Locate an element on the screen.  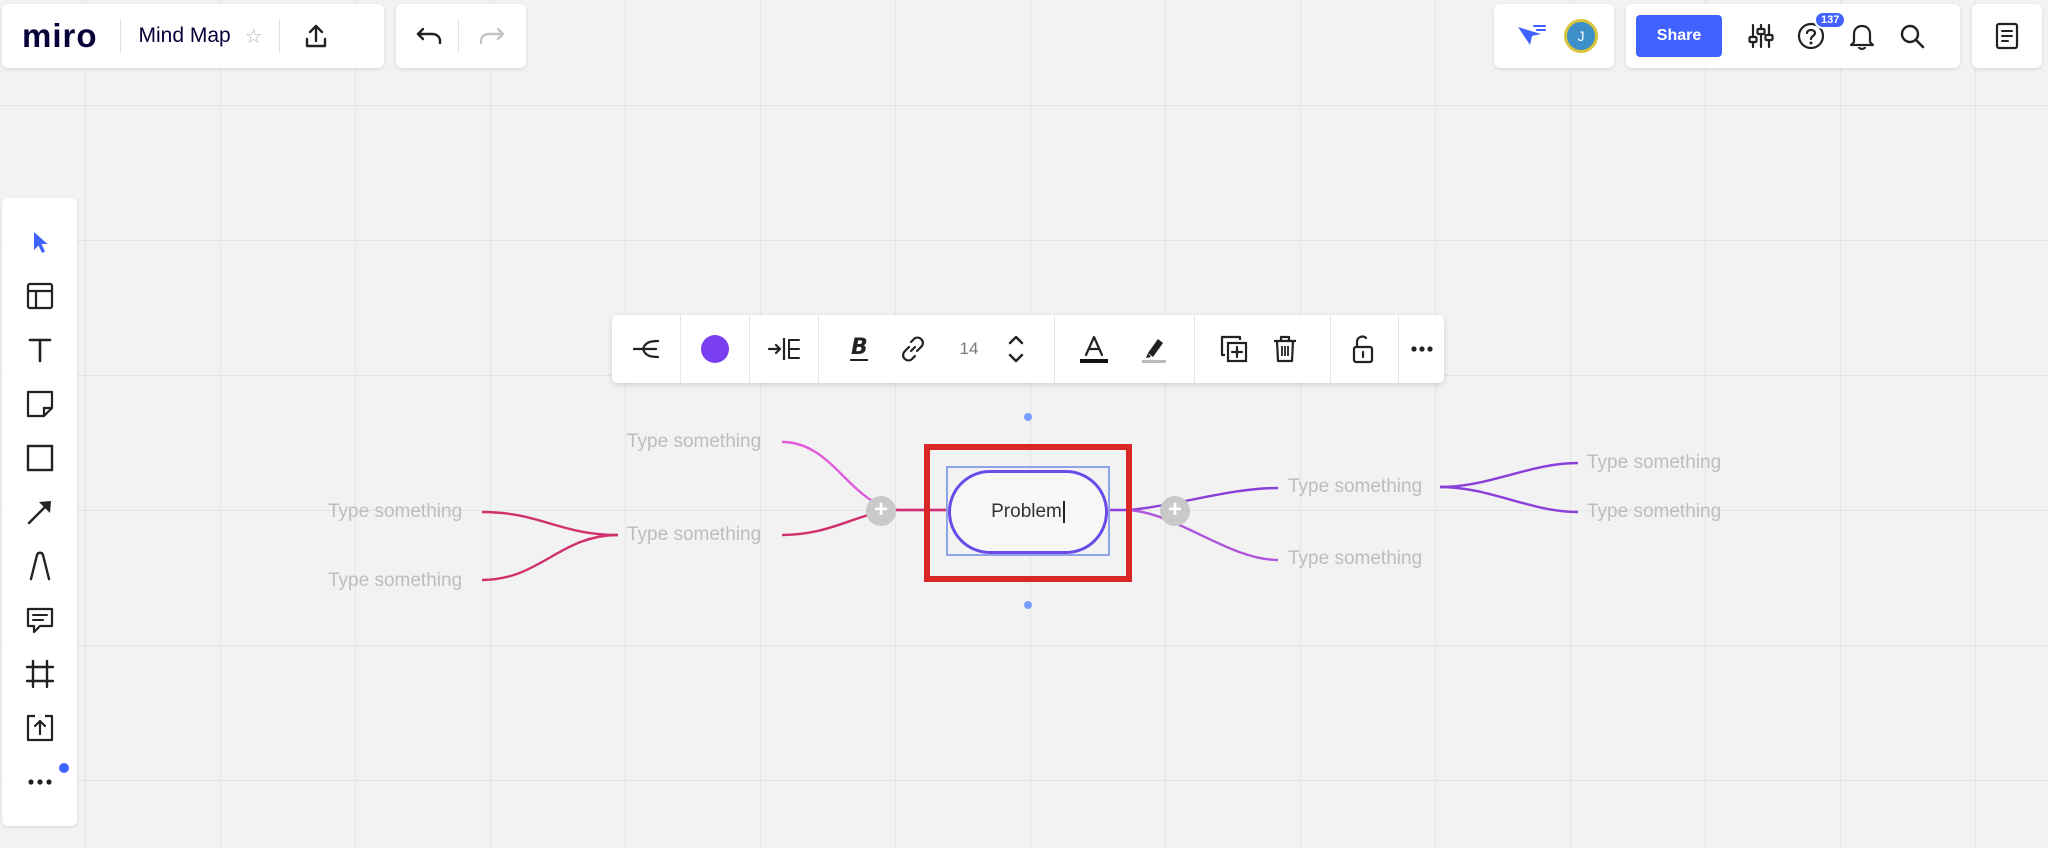
delete-icon is located at coordinates (1285, 349).